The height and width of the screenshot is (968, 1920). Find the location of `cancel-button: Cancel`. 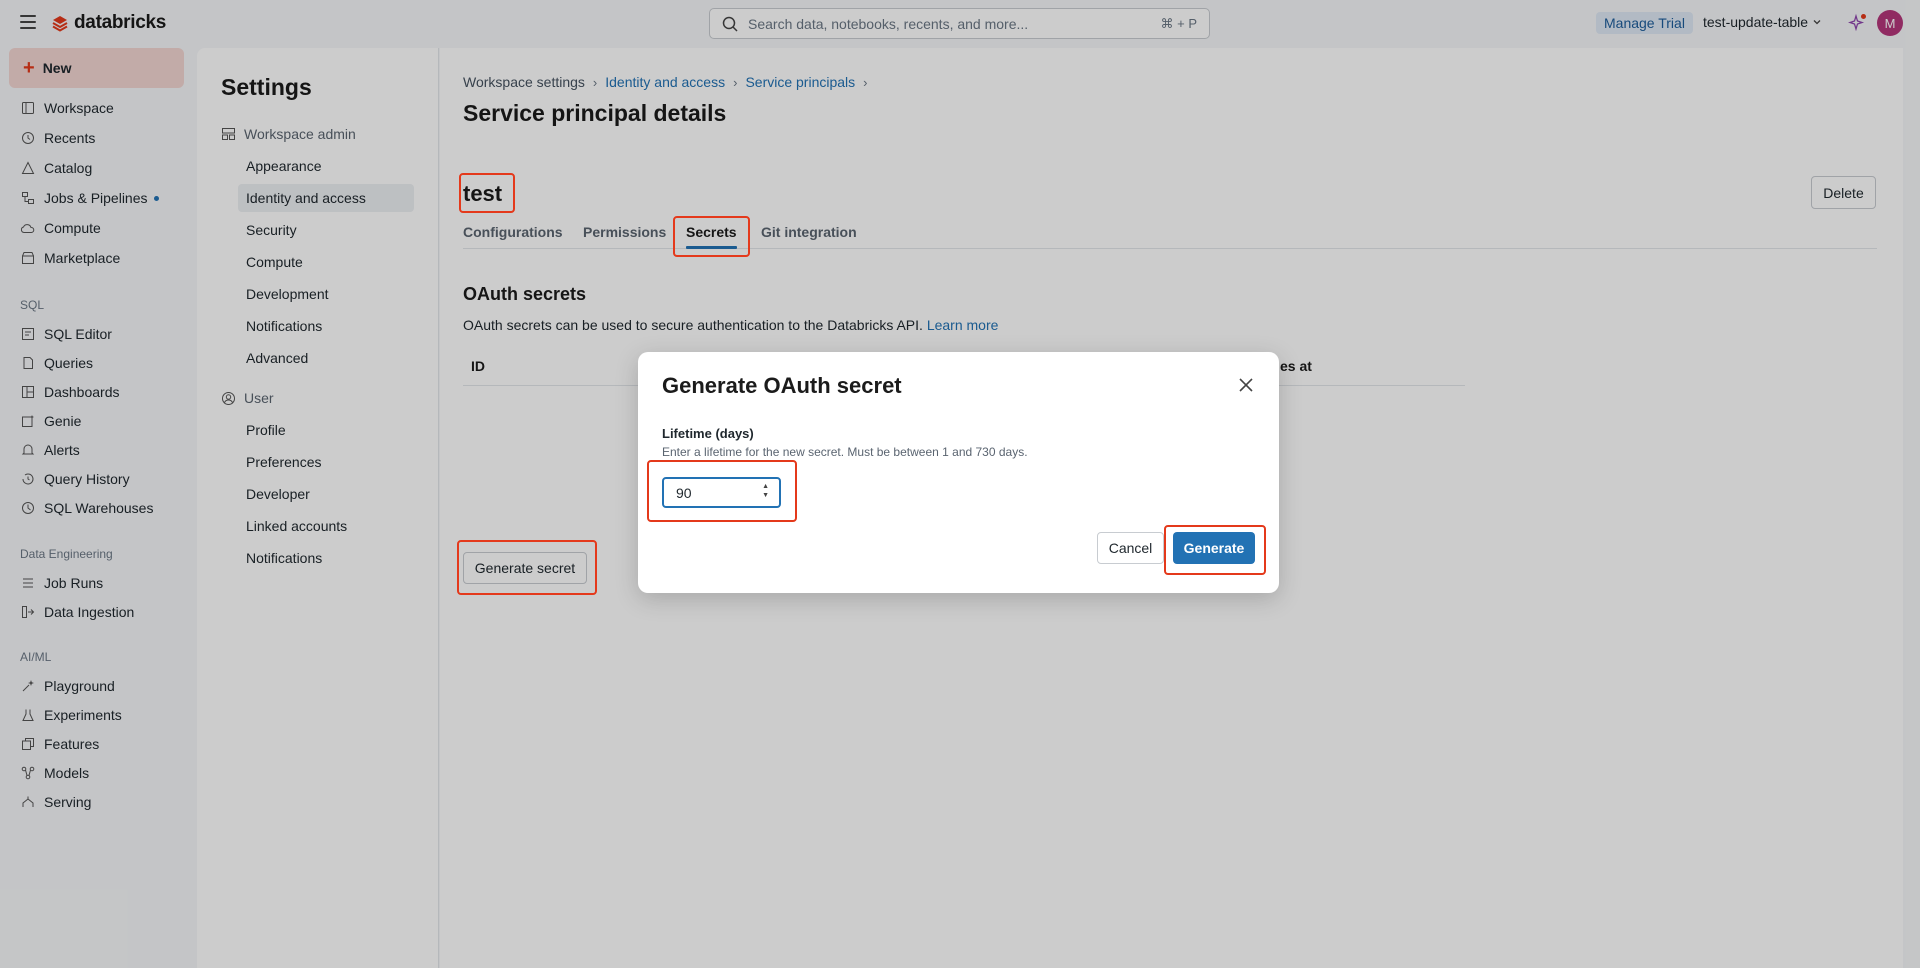

cancel-button: Cancel is located at coordinates (1130, 548).